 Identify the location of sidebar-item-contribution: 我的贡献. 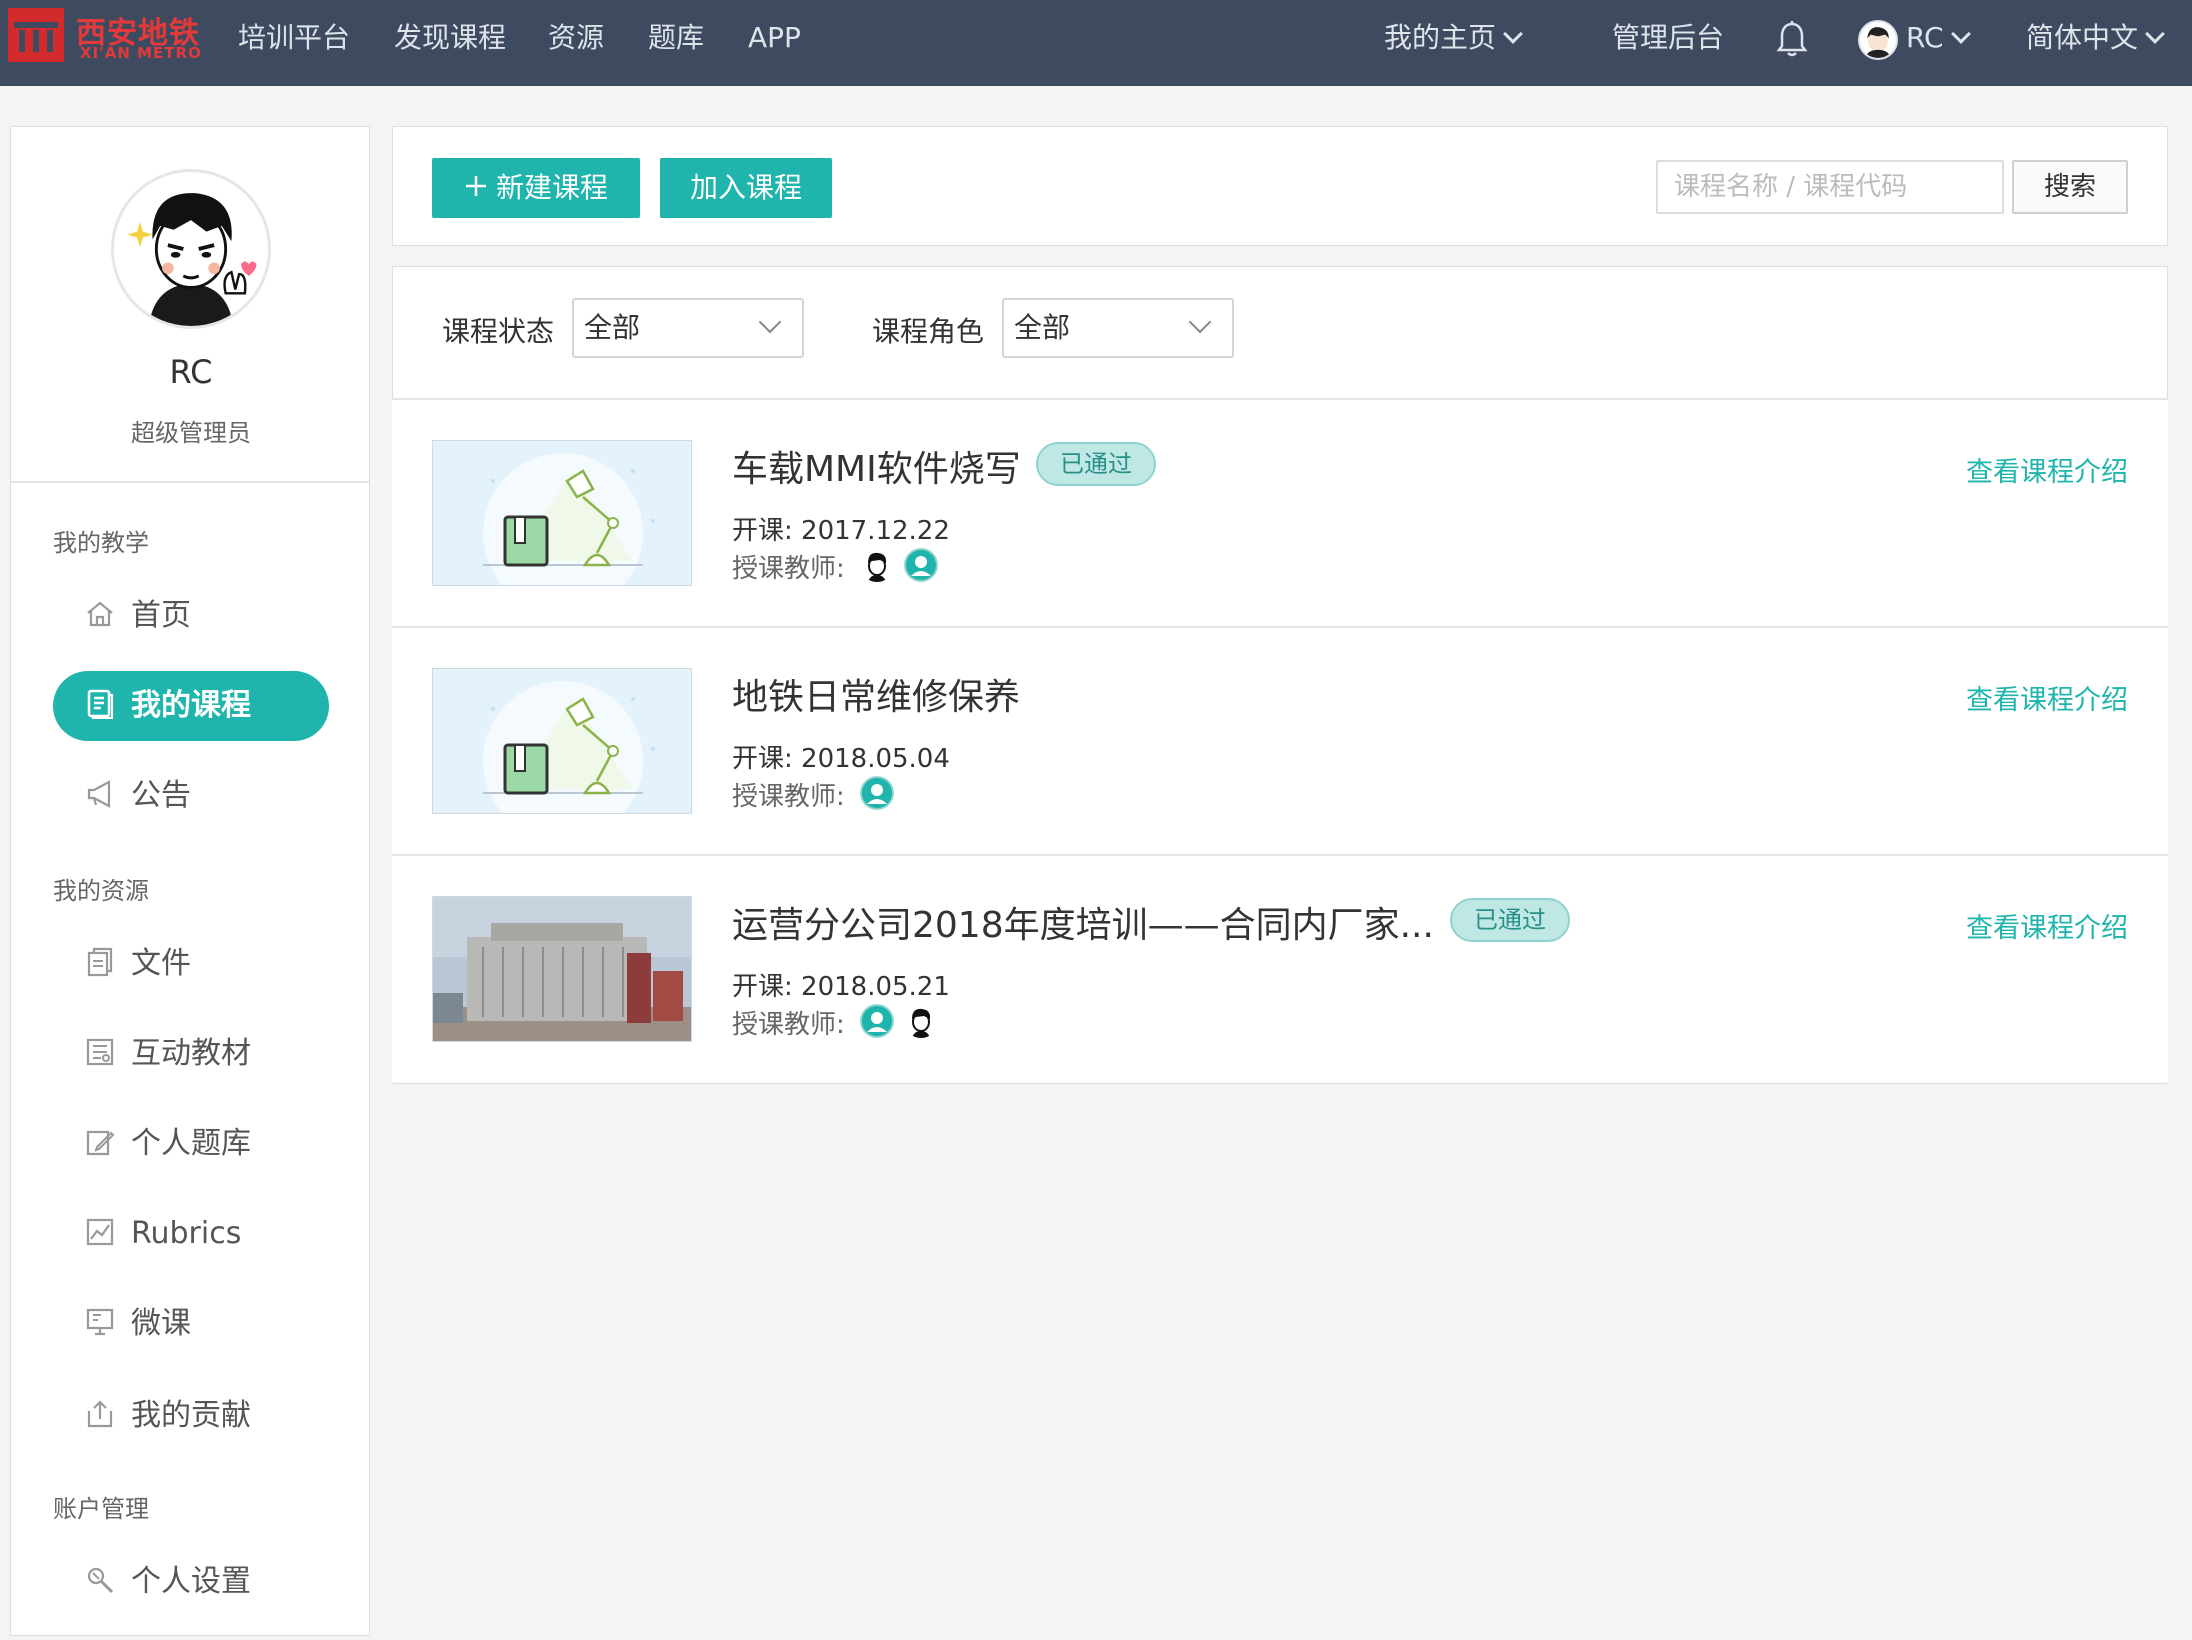
(191, 1416).